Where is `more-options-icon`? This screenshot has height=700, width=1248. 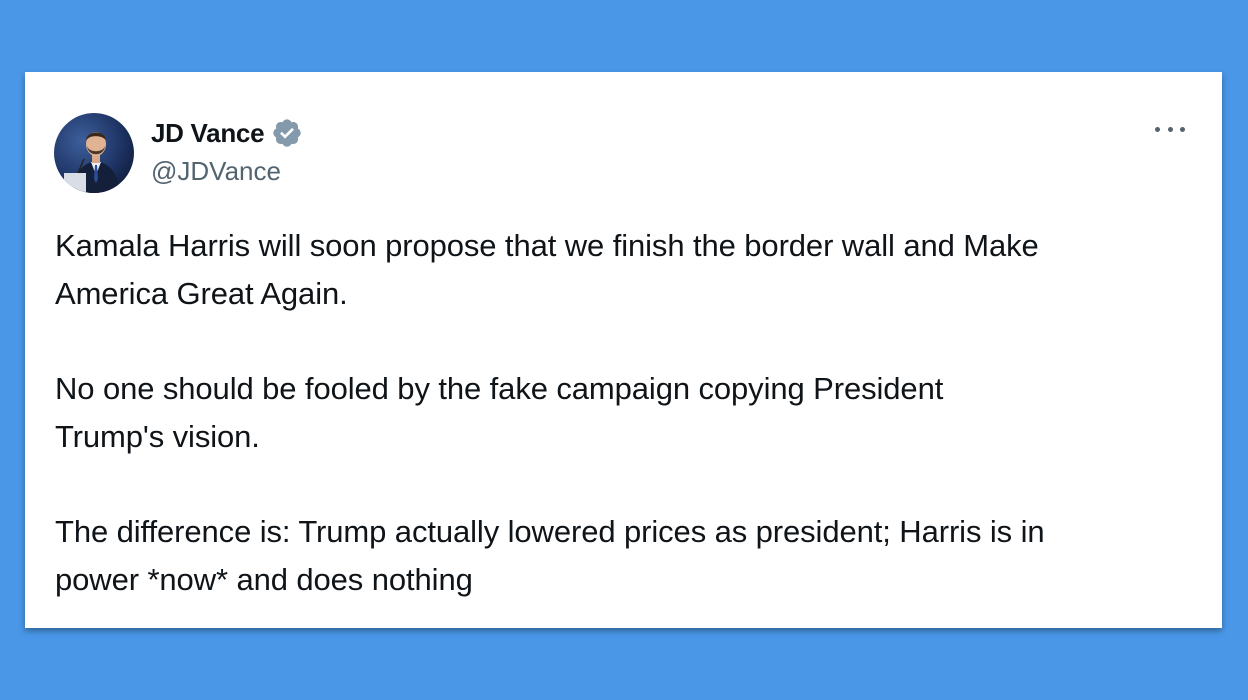 more-options-icon is located at coordinates (1170, 129).